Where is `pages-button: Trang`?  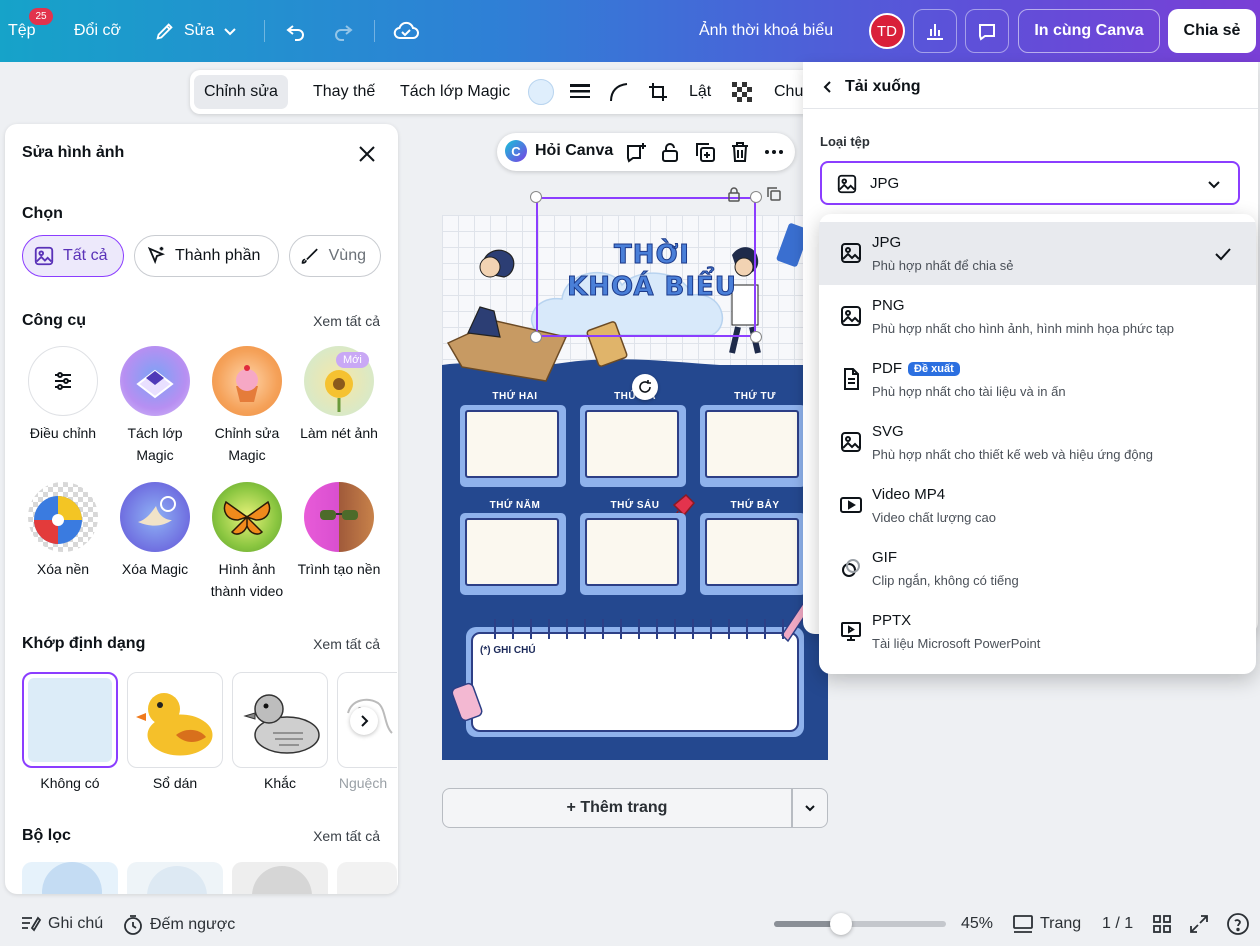
pages-button: Trang is located at coordinates (1046, 924).